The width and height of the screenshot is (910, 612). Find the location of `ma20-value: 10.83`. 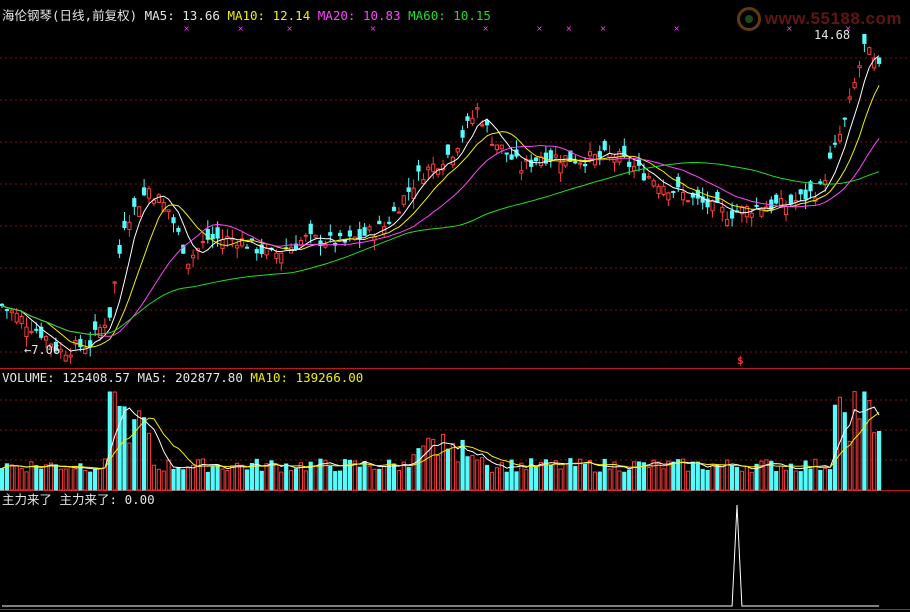

ma20-value: 10.83 is located at coordinates (381, 15).